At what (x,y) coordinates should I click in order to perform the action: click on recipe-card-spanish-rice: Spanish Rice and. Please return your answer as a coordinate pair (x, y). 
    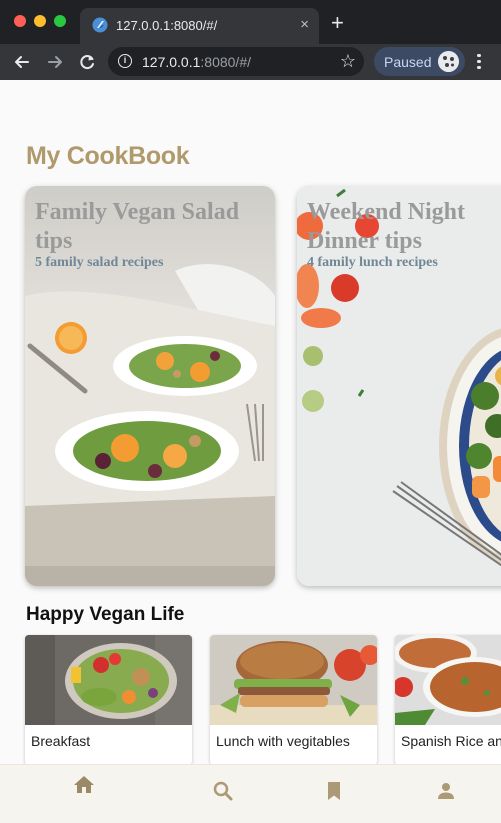
    Looking at the image, I should click on (448, 700).